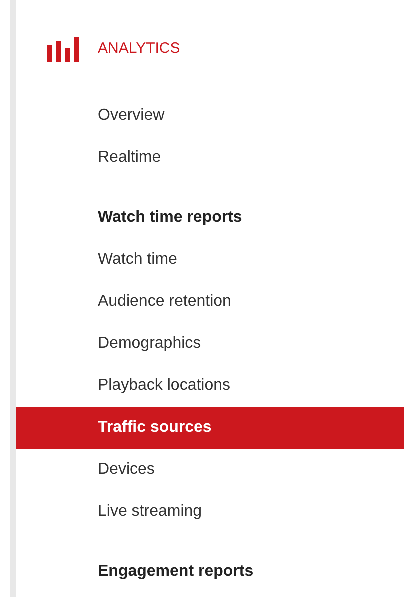 The image size is (404, 597). Describe the element at coordinates (139, 48) in the screenshot. I see `section-title: ANALYTICS` at that location.